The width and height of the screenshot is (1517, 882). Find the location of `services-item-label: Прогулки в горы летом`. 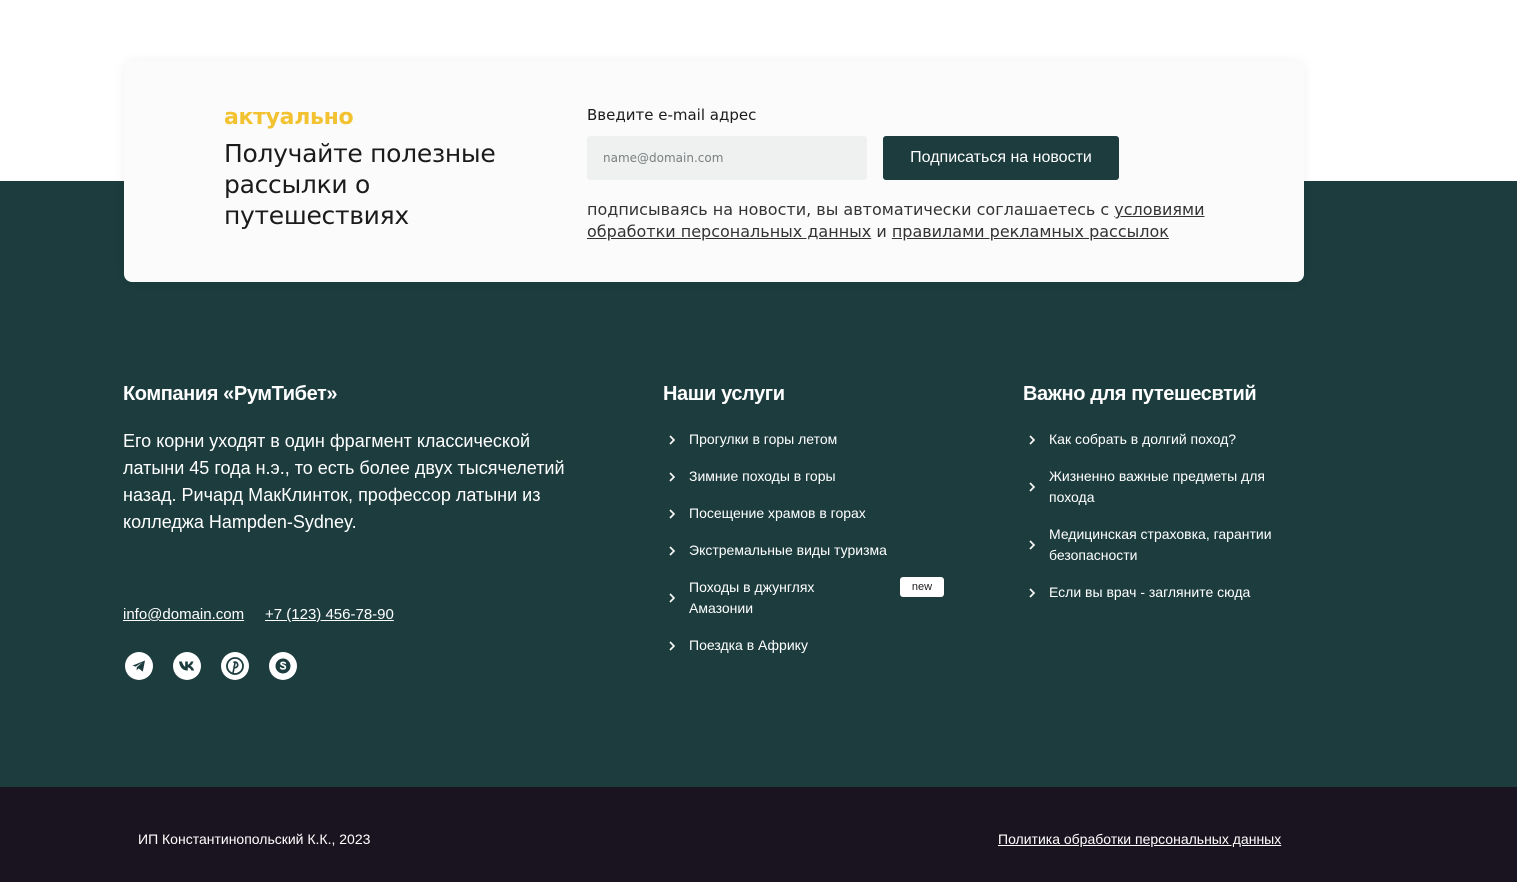

services-item-label: Прогулки в горы летом is located at coordinates (763, 439).